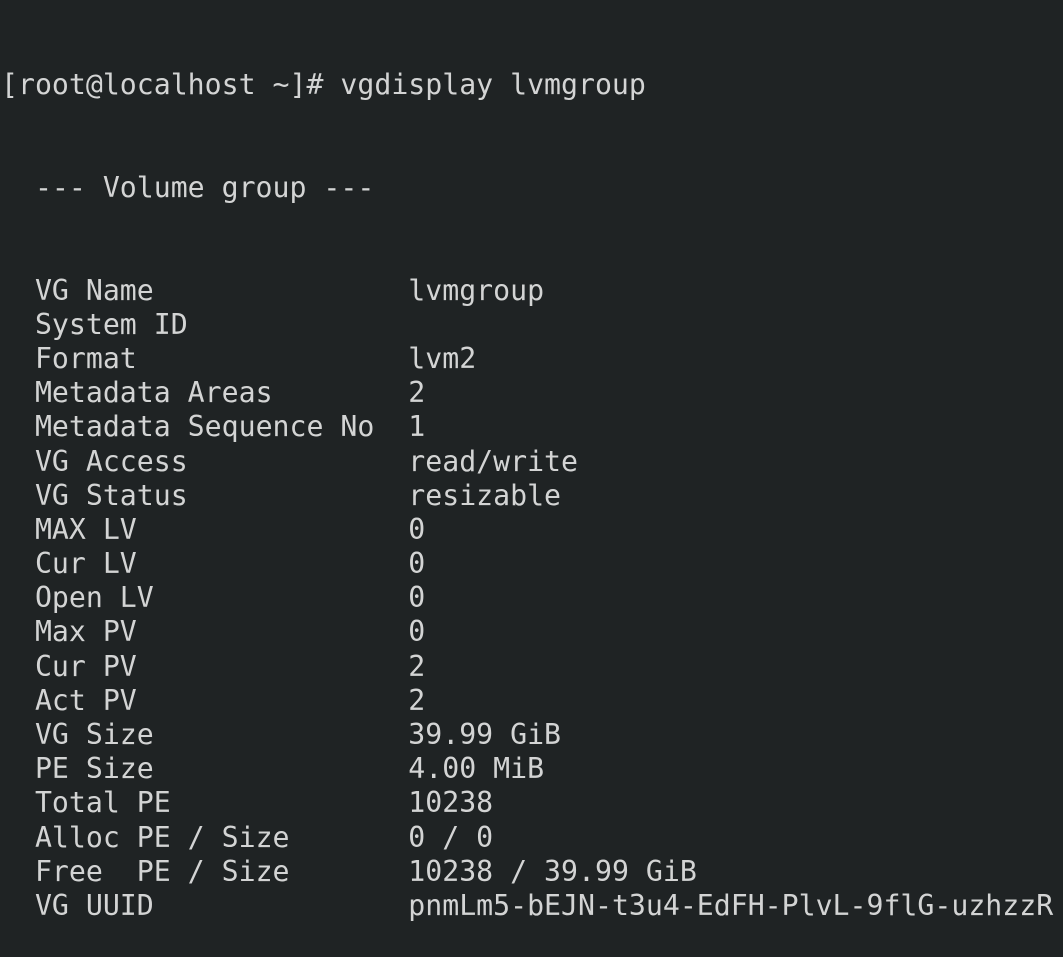  Describe the element at coordinates (94, 905) in the screenshot. I see `property-label: VG UUID` at that location.